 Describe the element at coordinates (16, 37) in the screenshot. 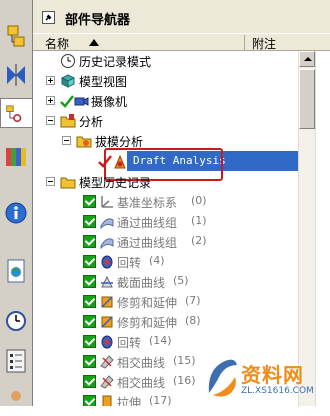

I see `assembly-navigator-icon` at that location.